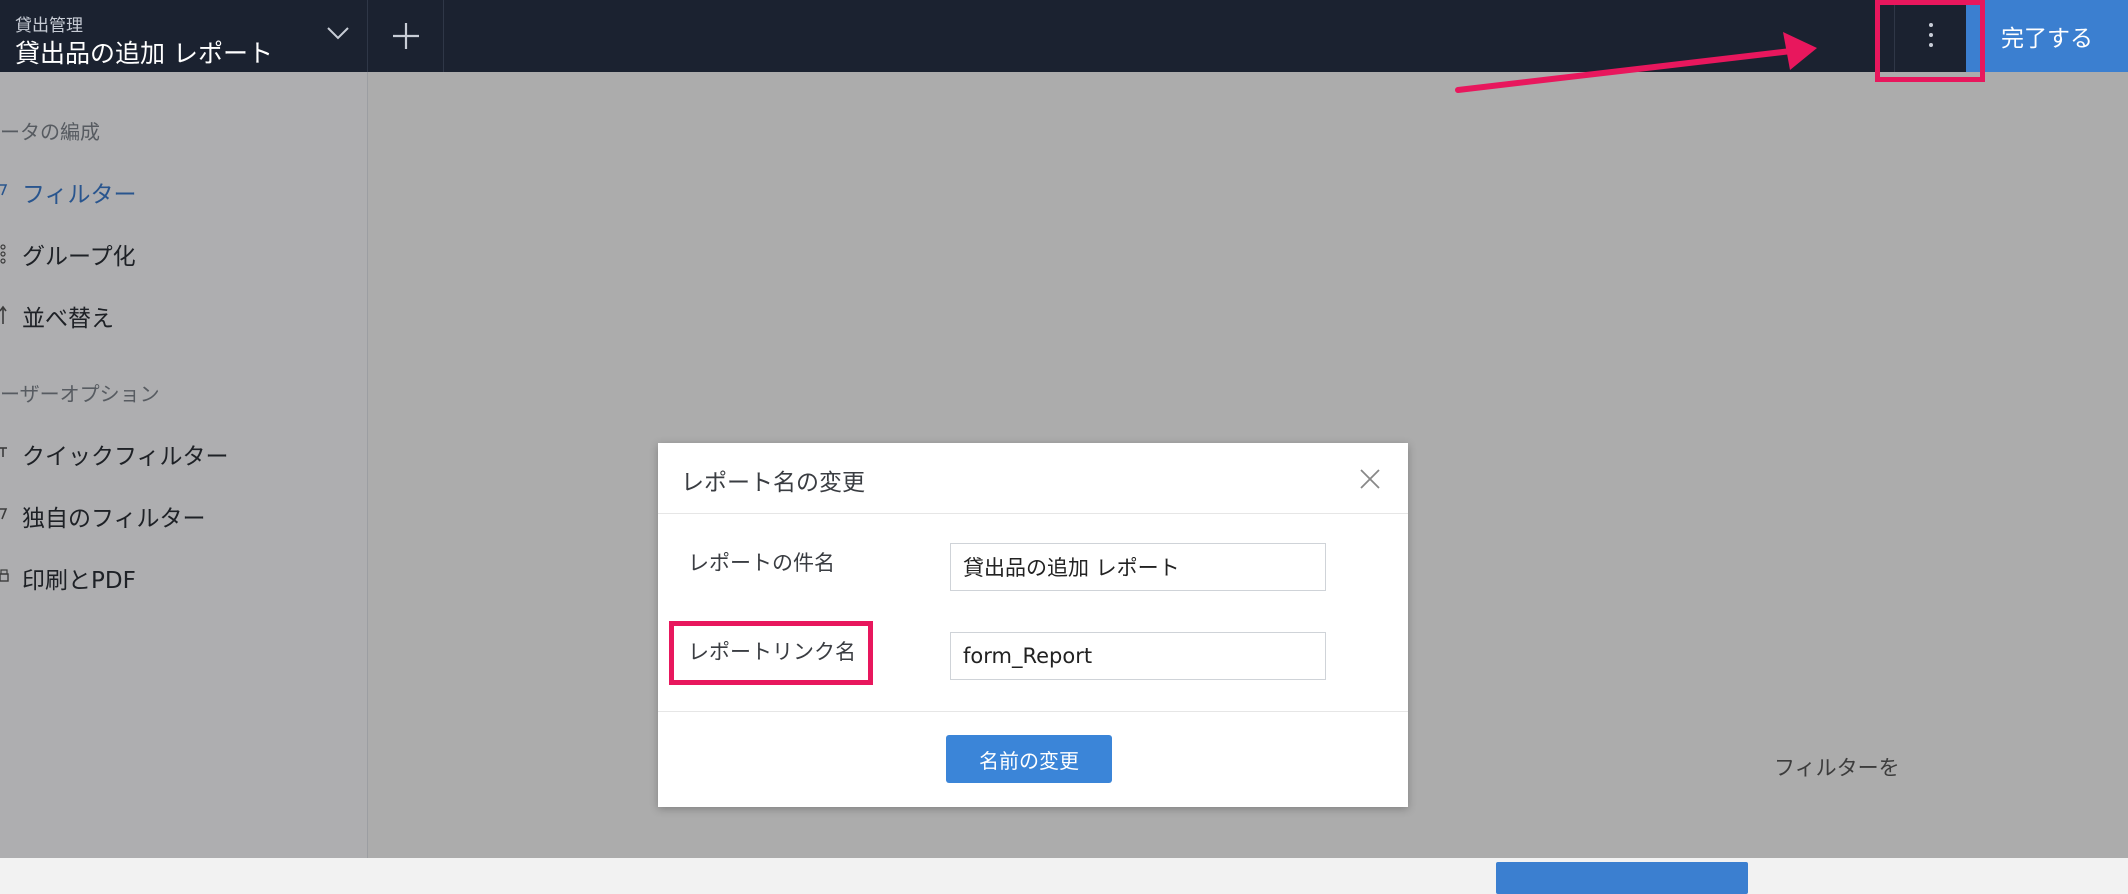 The image size is (2128, 894). Describe the element at coordinates (1370, 479) in the screenshot. I see `close-icon` at that location.